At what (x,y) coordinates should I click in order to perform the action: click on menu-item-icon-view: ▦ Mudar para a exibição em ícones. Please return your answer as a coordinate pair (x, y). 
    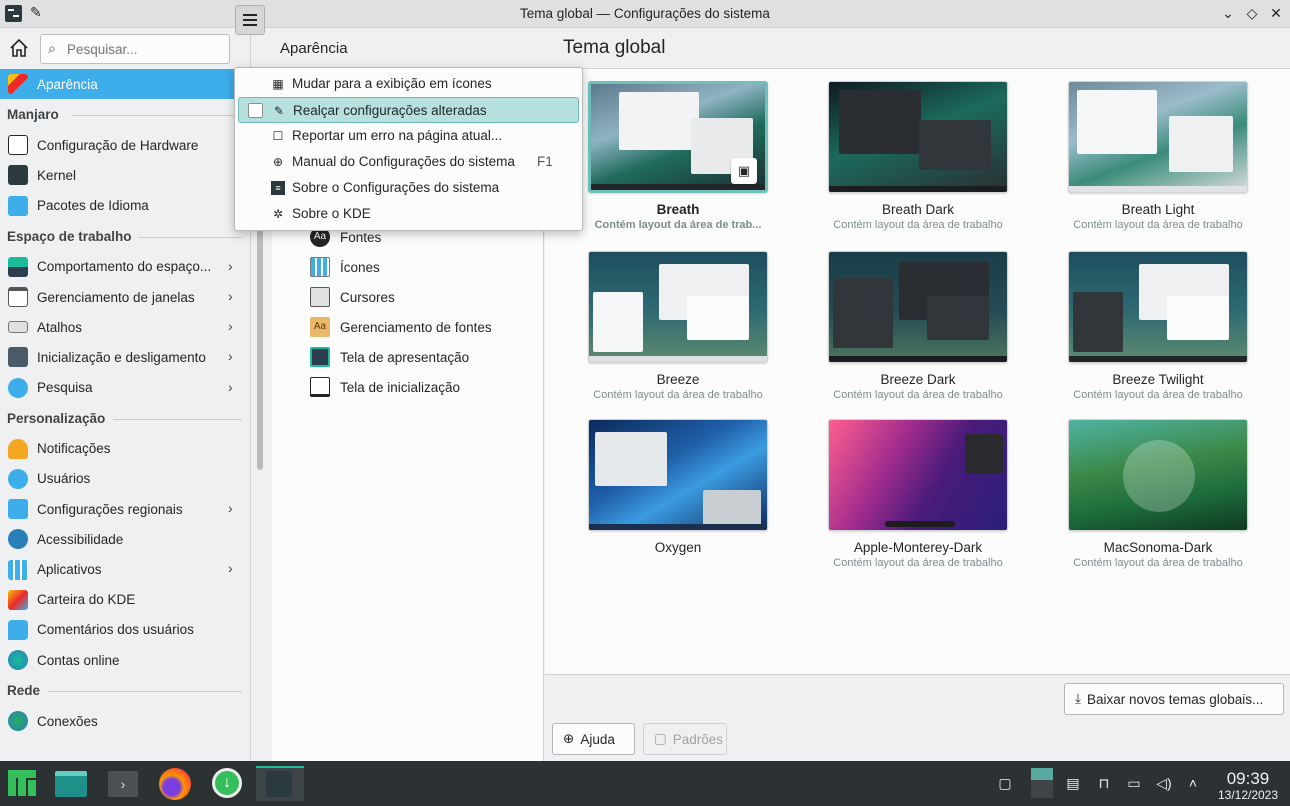
    Looking at the image, I should click on (408, 84).